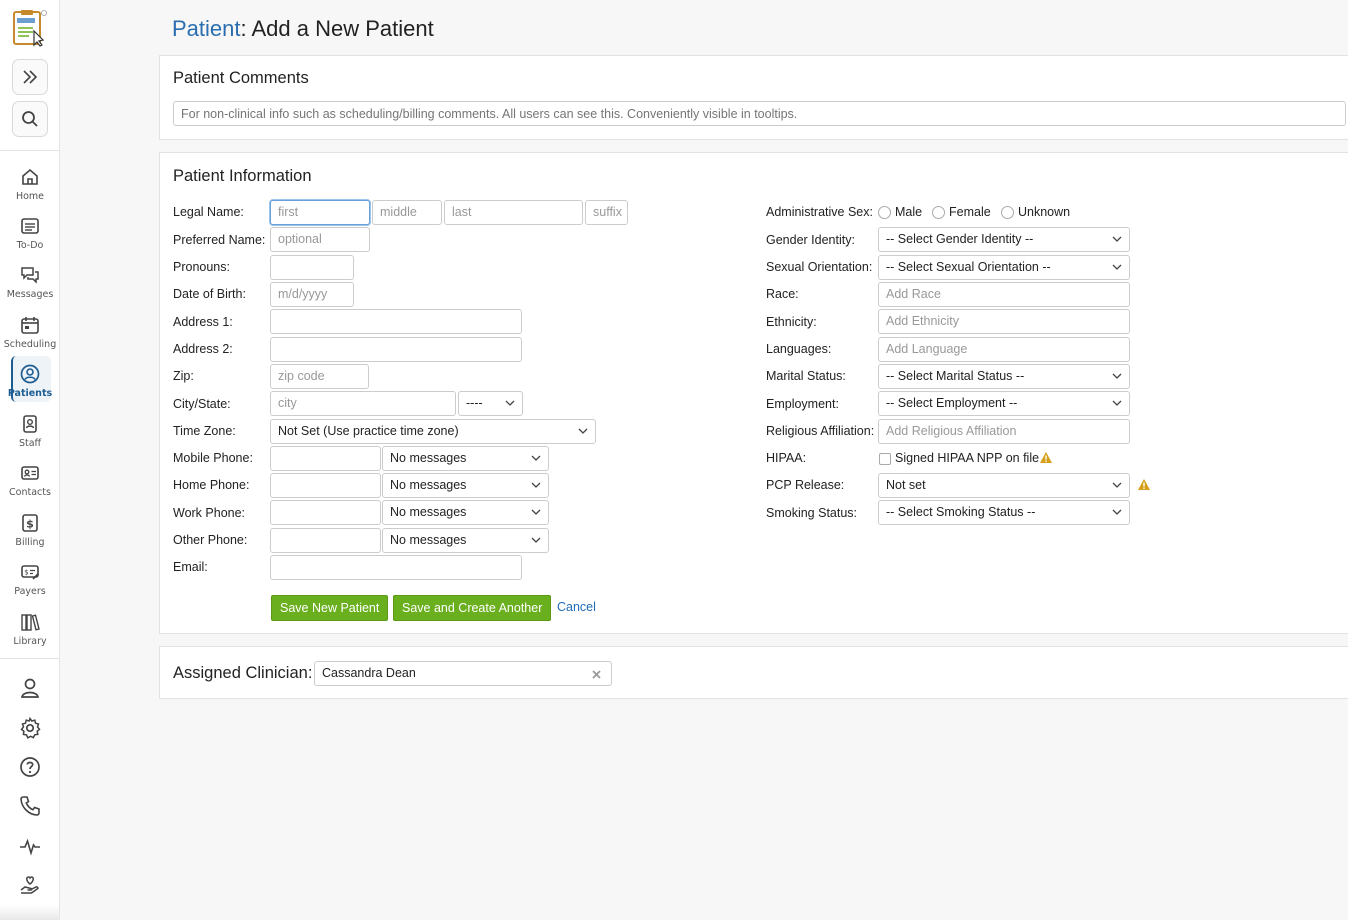 The height and width of the screenshot is (920, 1348). I want to click on sex-unknown-radio, so click(1007, 212).